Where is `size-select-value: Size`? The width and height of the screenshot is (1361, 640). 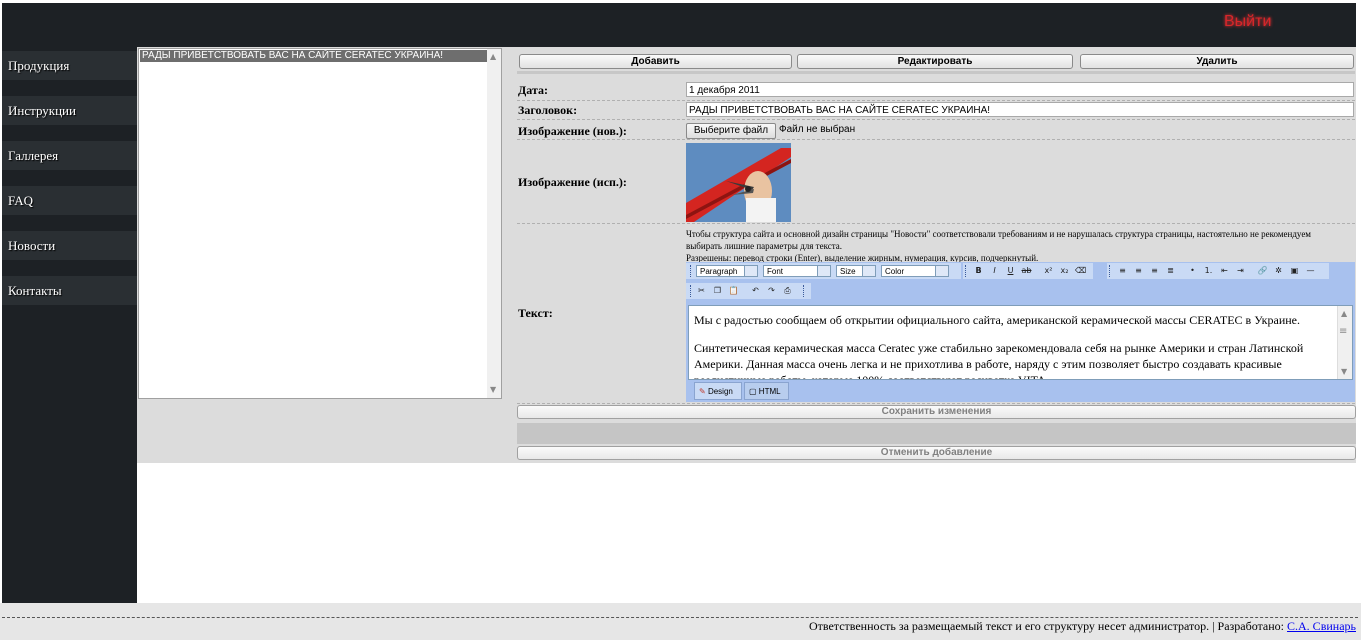
size-select-value: Size is located at coordinates (848, 271).